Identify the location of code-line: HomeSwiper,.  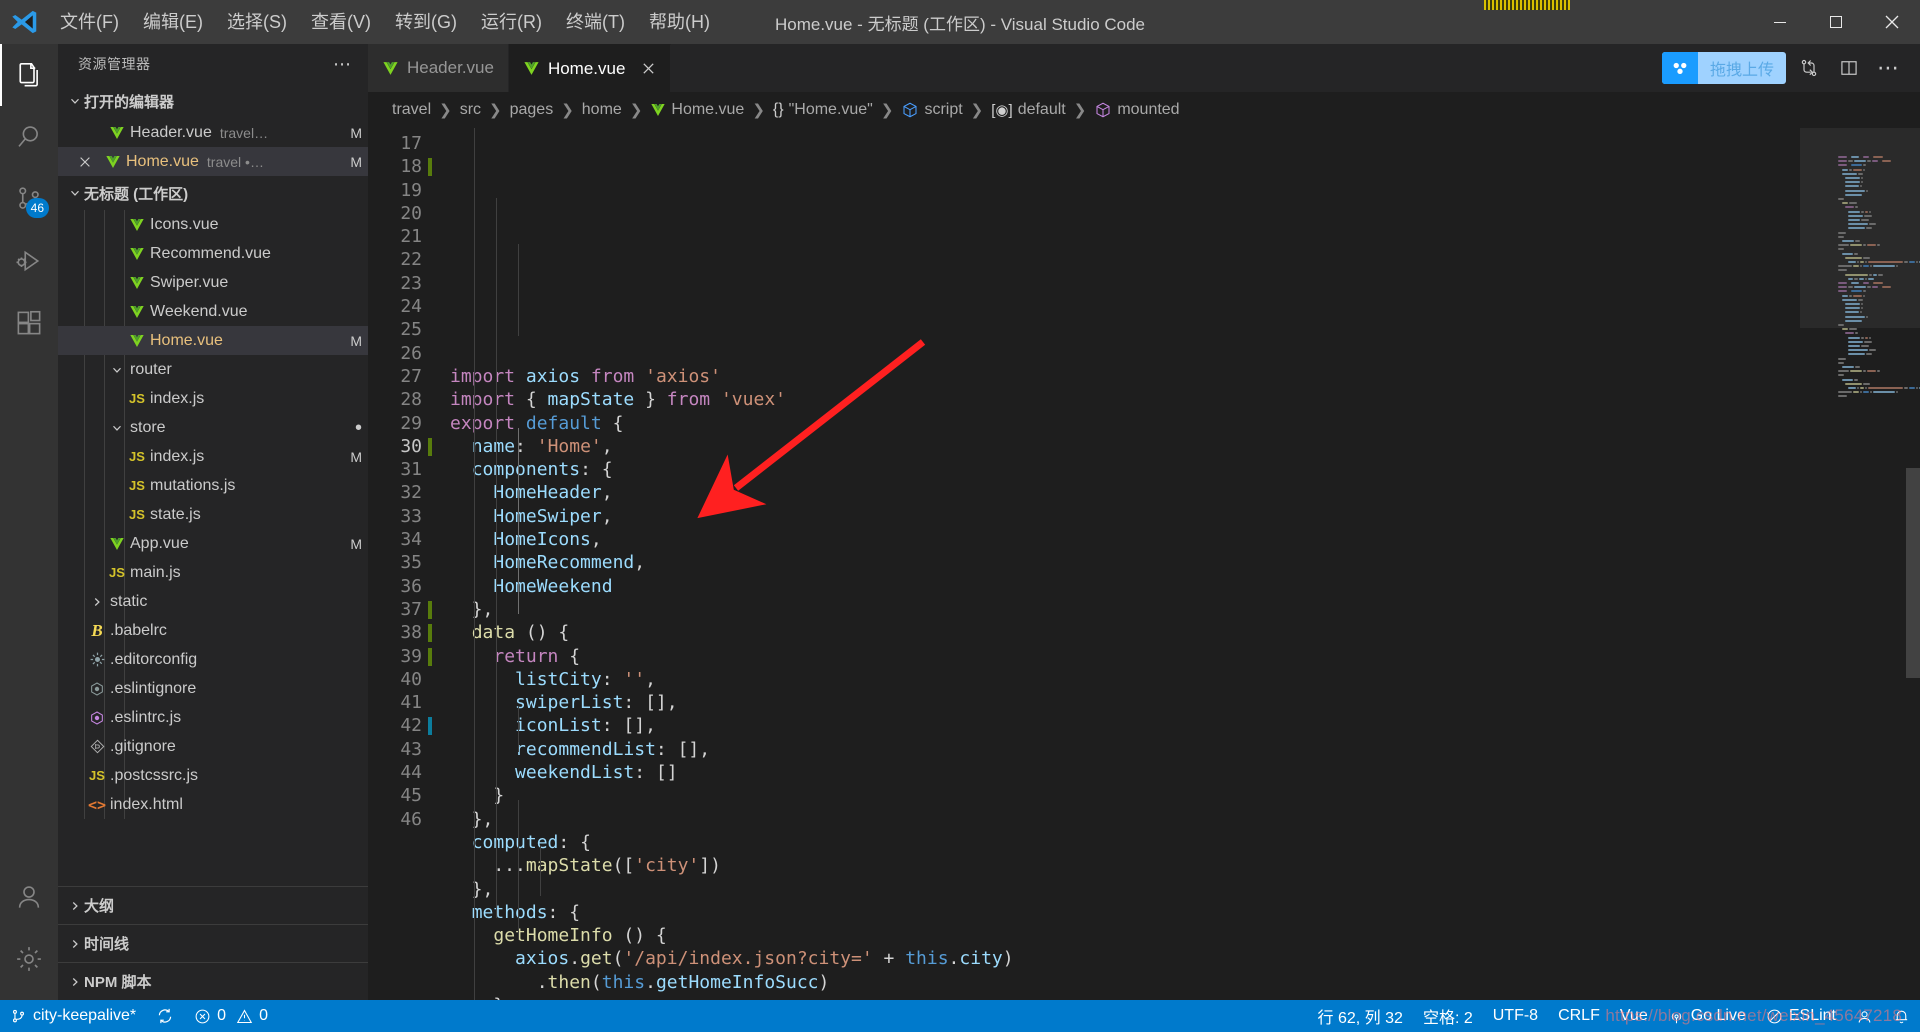
(1125, 516).